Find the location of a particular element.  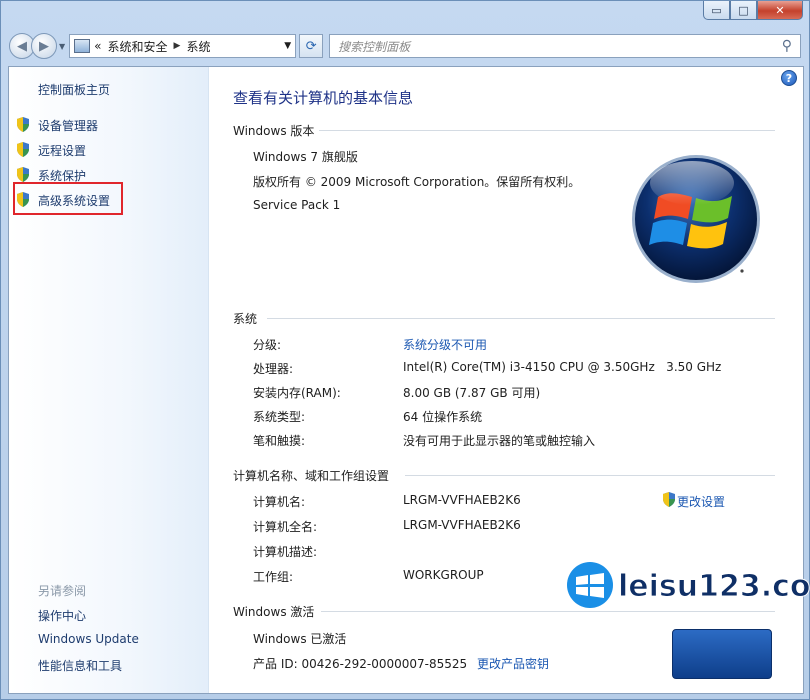

computer-workgroup-value: WORKGROUP is located at coordinates (443, 575).